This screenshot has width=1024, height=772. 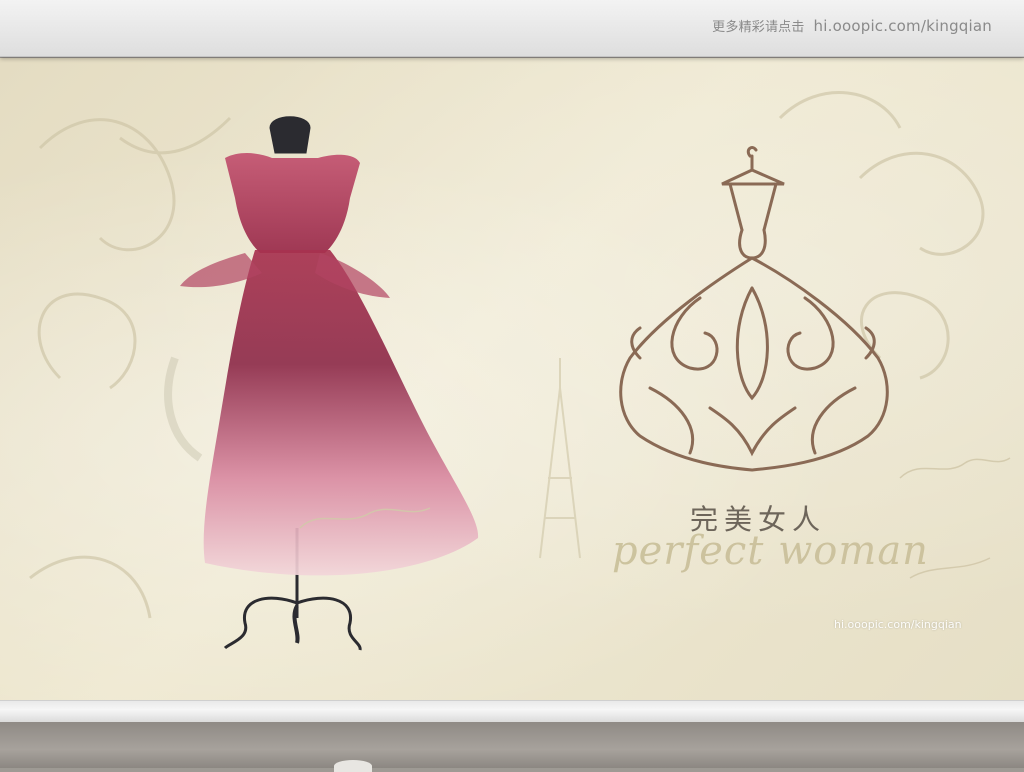 I want to click on header-url: hi.ooopic.com/kingqian, so click(x=903, y=26).